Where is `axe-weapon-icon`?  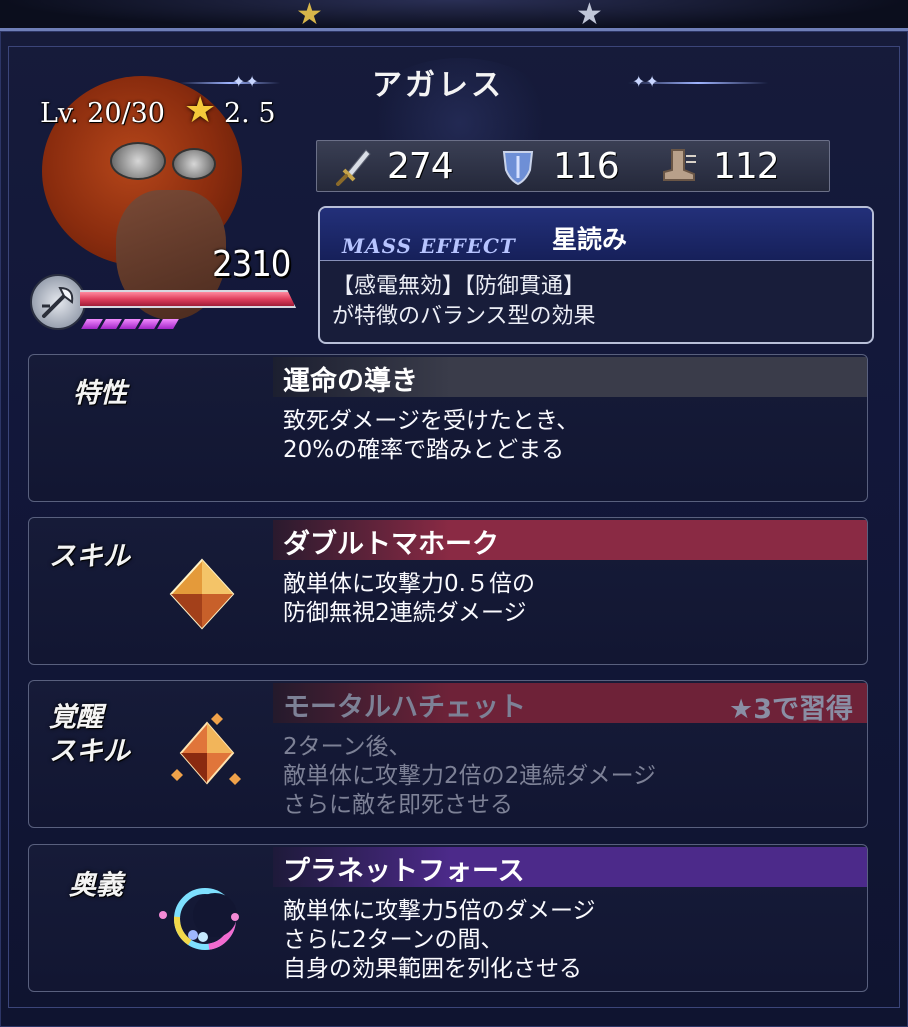 axe-weapon-icon is located at coordinates (58, 302).